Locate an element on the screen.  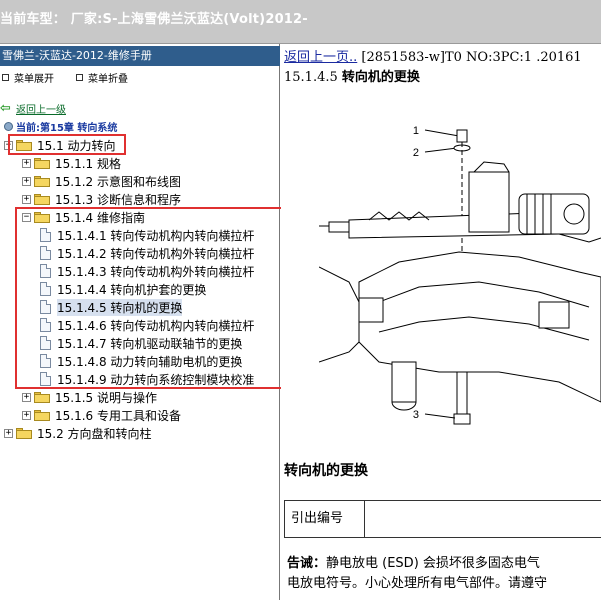
section-number: 15.1.4.5 is located at coordinates (311, 77).